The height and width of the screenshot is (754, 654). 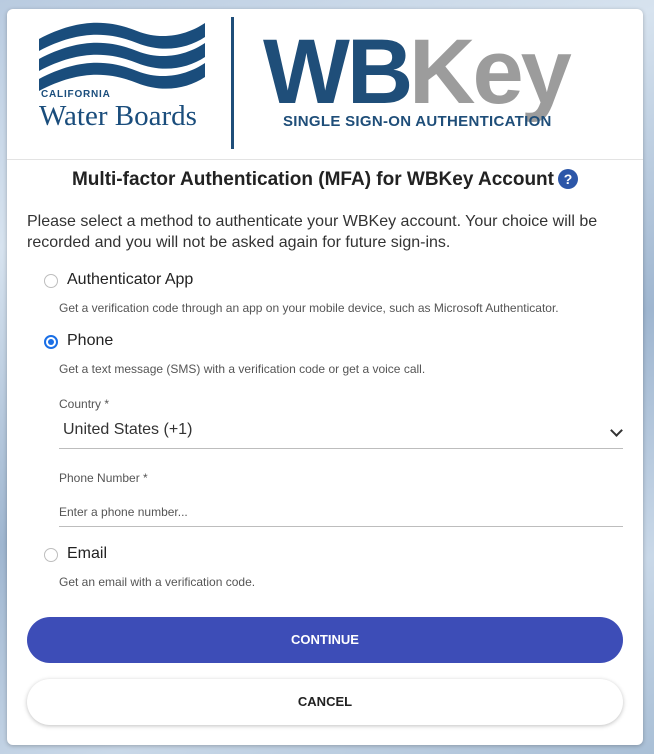 What do you see at coordinates (490, 72) in the screenshot?
I see `brand-key-text: Key` at bounding box center [490, 72].